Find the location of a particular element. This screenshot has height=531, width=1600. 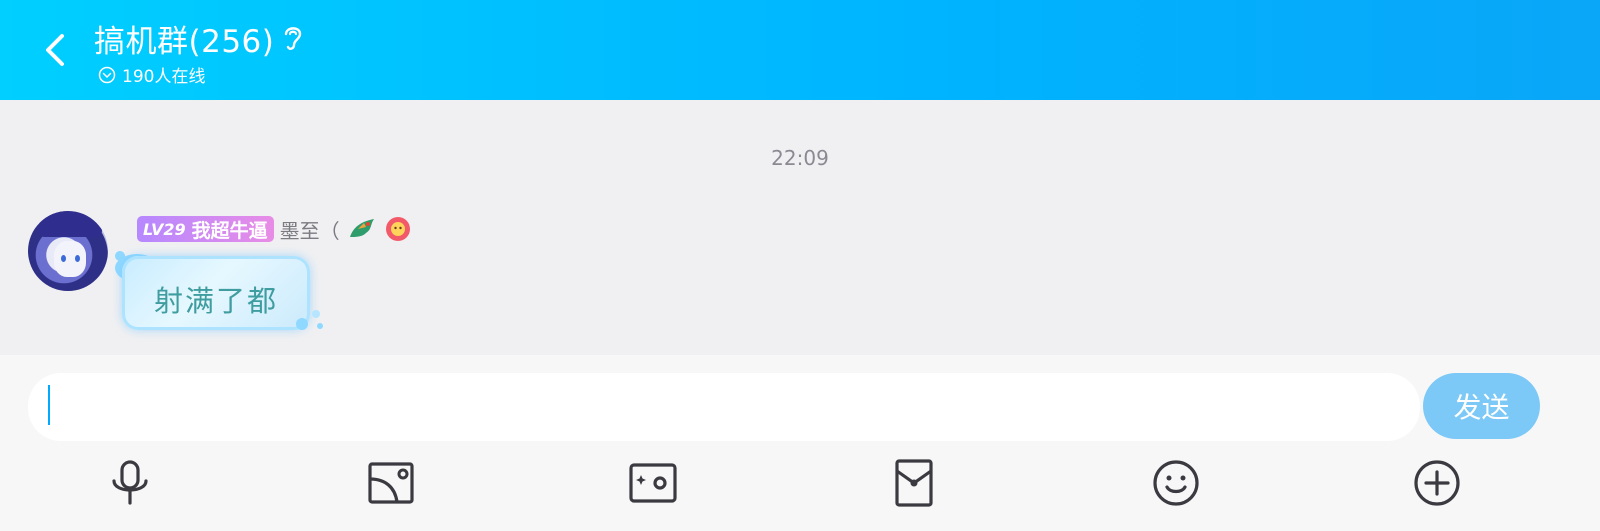

sender-row: LV29 我超牛逼 墨至（ is located at coordinates (274, 229).